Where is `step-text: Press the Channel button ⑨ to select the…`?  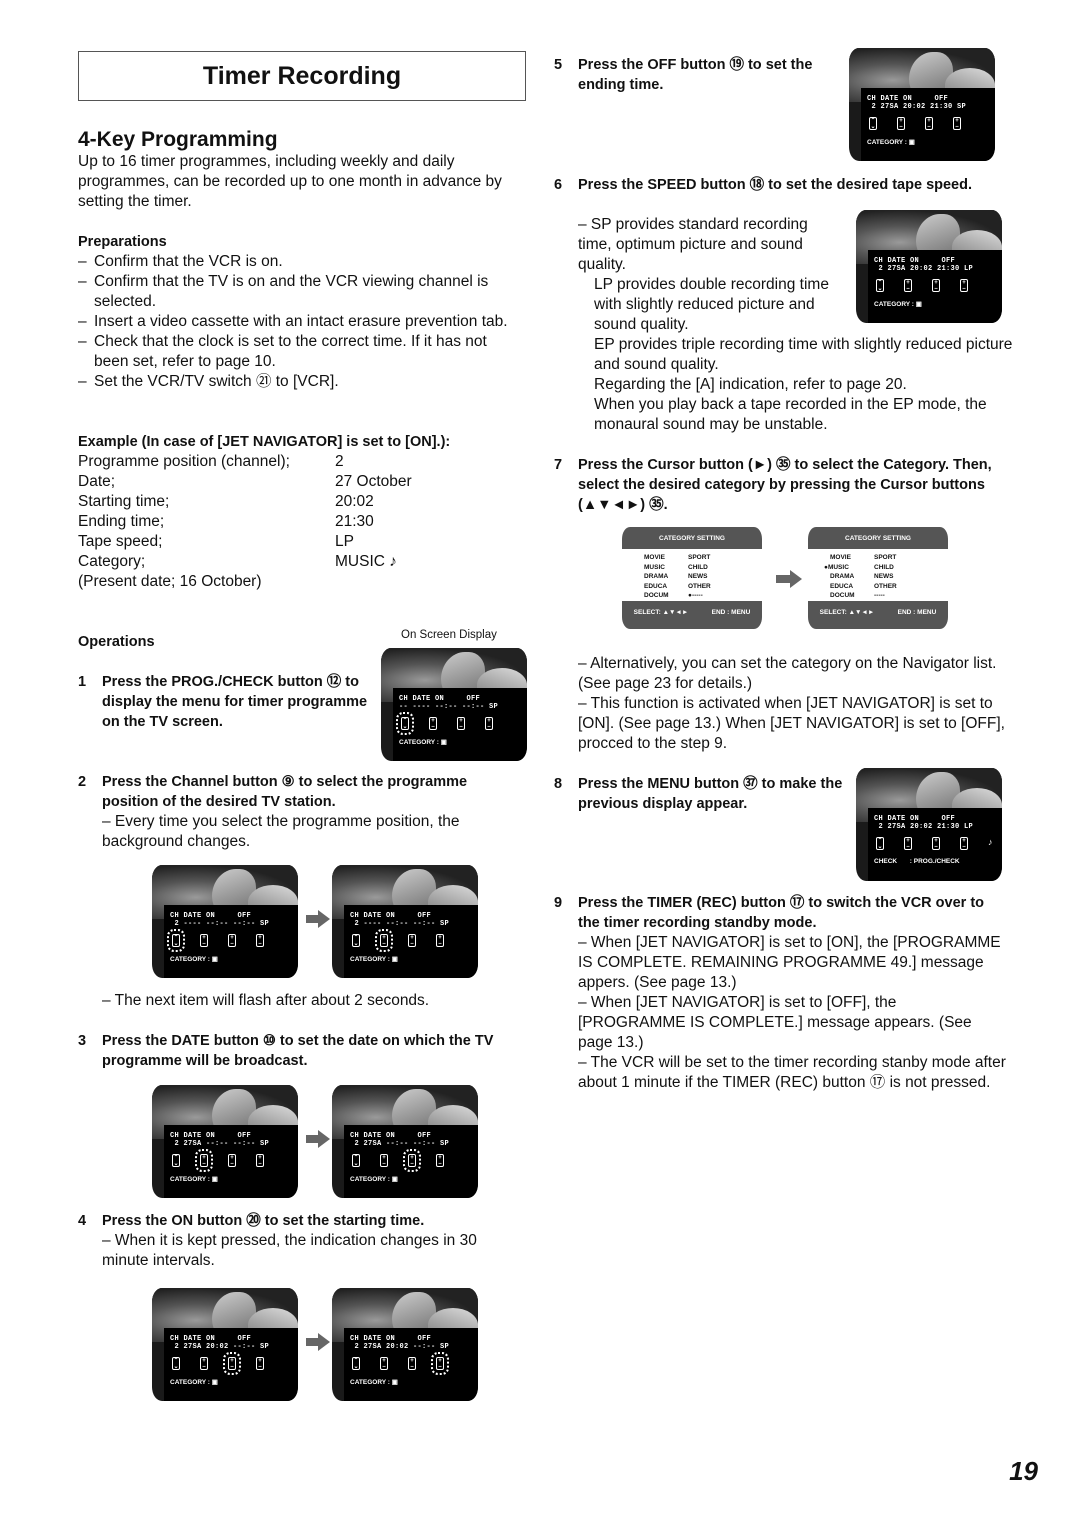
step-text: Press the Channel button ⑨ to select the… is located at coordinates (285, 792).